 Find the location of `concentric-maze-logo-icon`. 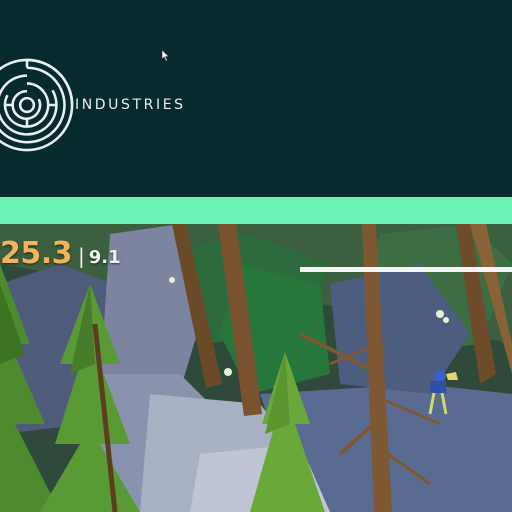

concentric-maze-logo-icon is located at coordinates (37, 105).